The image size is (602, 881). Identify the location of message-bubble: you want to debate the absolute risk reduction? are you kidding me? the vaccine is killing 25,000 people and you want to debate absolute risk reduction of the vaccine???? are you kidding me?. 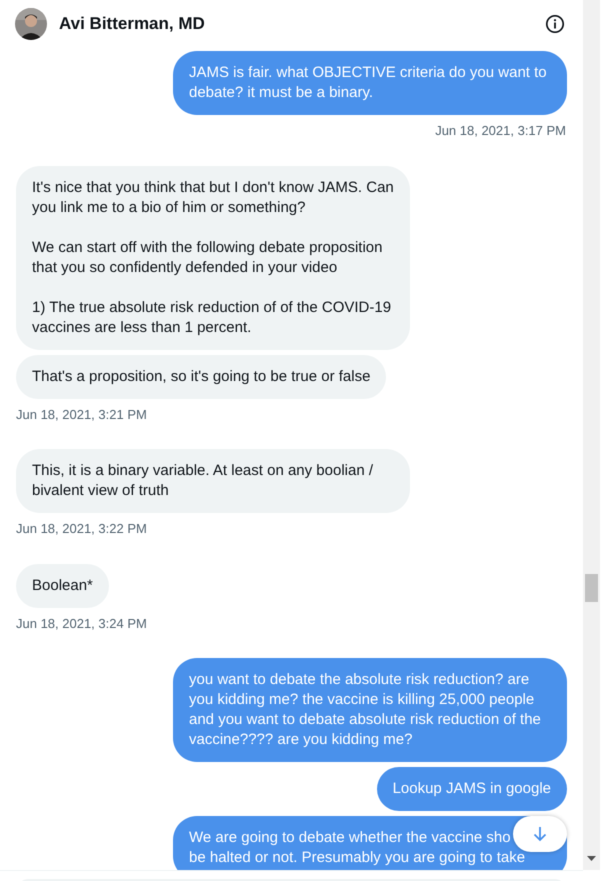
(370, 710).